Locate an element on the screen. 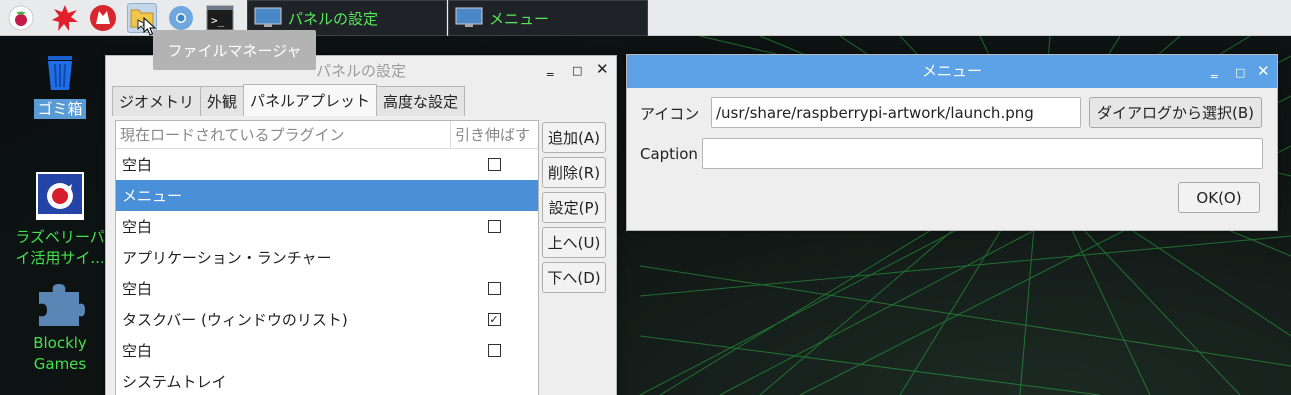  list-header: 現在ロードされているプラグイン 引き伸ばす is located at coordinates (327, 135).